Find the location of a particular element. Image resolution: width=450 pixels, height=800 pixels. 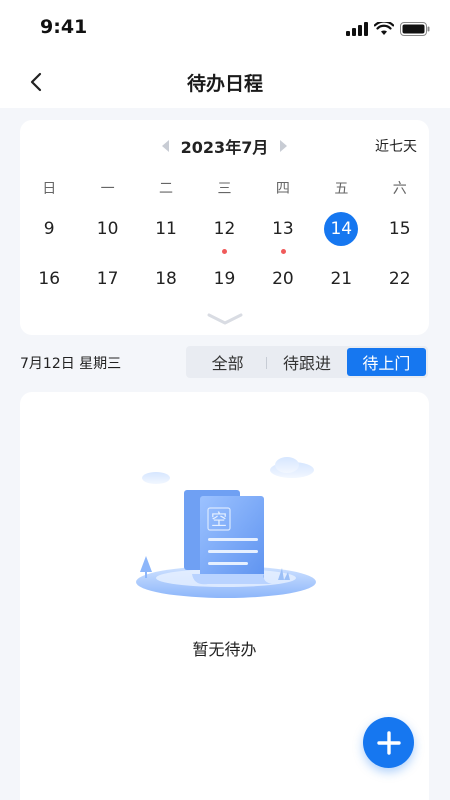

date-number: 21 is located at coordinates (341, 279).